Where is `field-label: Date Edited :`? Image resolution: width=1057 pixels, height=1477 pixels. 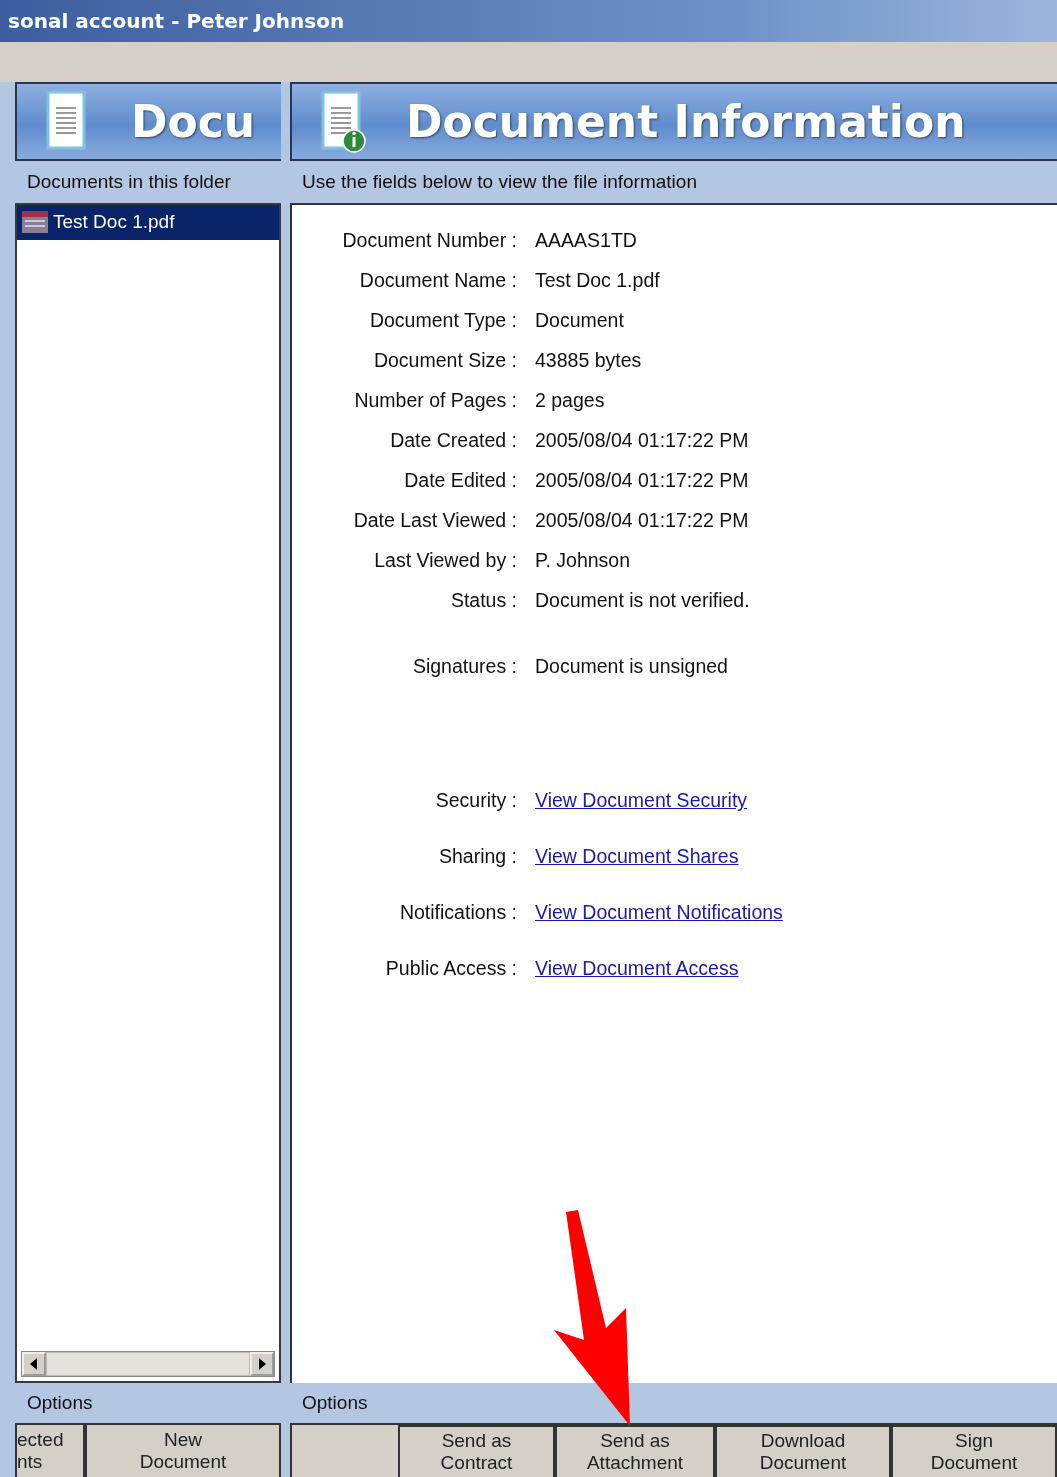 field-label: Date Edited : is located at coordinates (460, 481).